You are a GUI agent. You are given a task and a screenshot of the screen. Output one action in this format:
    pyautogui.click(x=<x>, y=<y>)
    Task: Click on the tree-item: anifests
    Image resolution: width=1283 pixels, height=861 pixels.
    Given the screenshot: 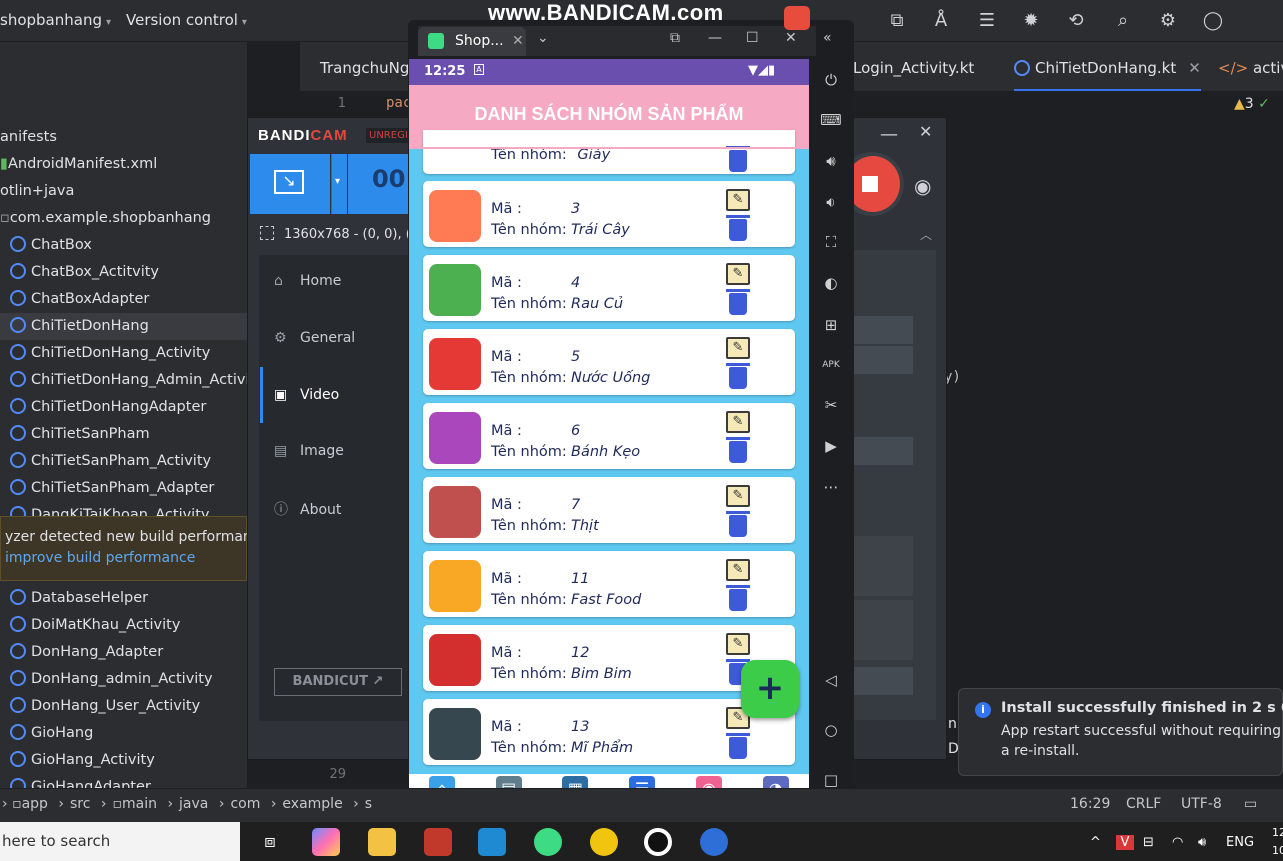 What is the action you would take?
    pyautogui.click(x=123, y=137)
    